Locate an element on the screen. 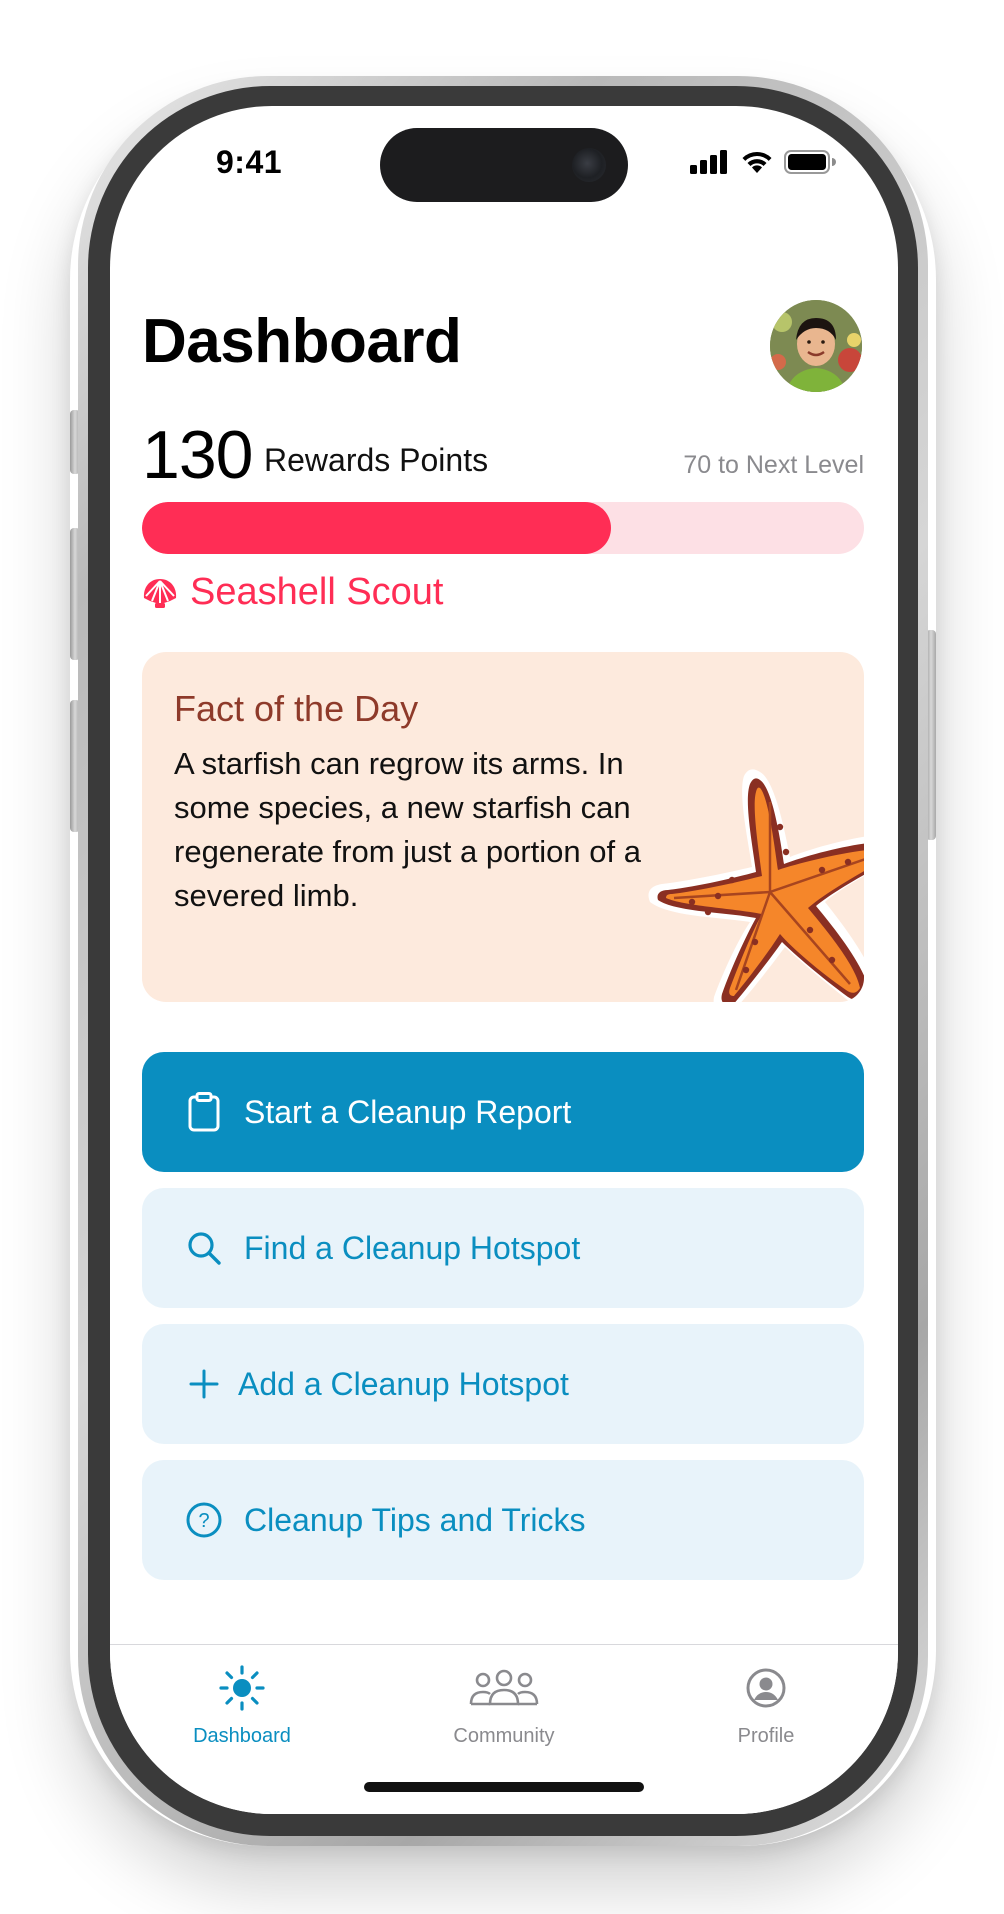 The height and width of the screenshot is (1914, 1004). add-cleanup-hotspot-label: Add a Cleanup Hotspot is located at coordinates (403, 1383).